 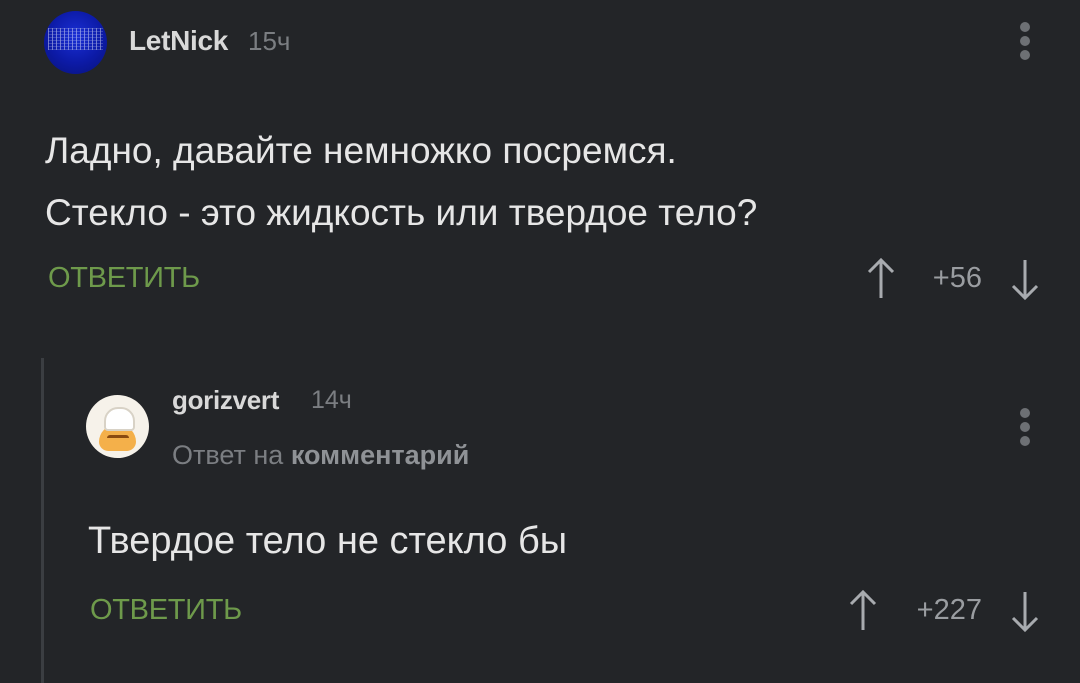 I want to click on reply-to-link: комментарий, so click(x=380, y=455).